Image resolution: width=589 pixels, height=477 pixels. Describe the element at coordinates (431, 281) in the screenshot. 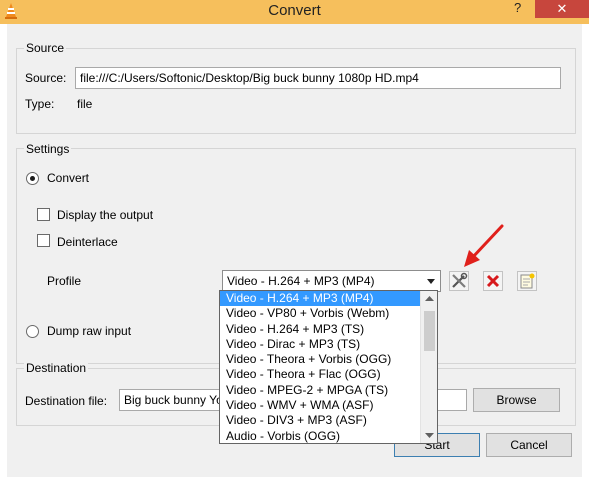

I see `chevron-down-icon` at that location.